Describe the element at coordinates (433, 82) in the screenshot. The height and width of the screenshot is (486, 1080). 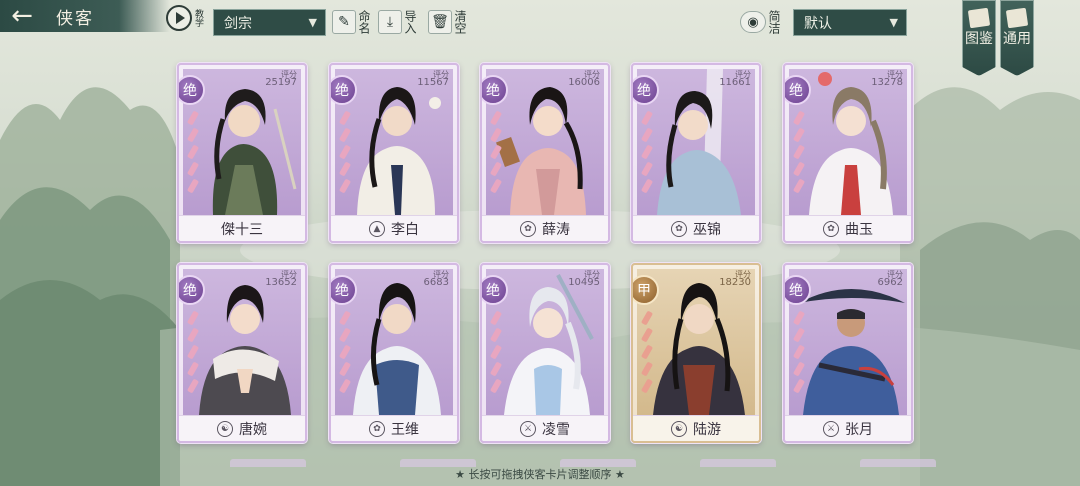
I see `score-value: 11567` at that location.